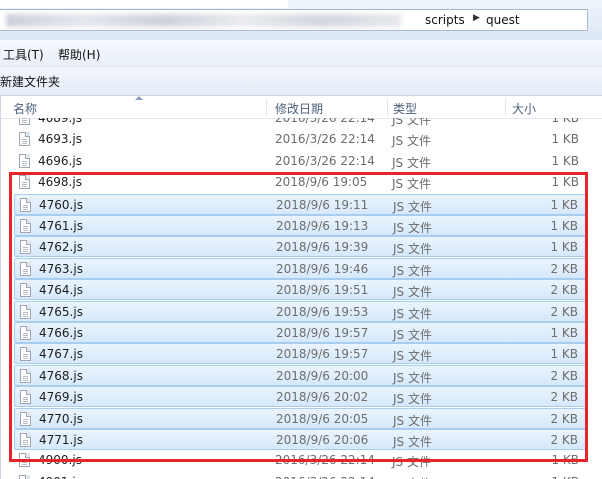 The image size is (602, 479). Describe the element at coordinates (61, 418) in the screenshot. I see `file-name: 4770.js` at that location.